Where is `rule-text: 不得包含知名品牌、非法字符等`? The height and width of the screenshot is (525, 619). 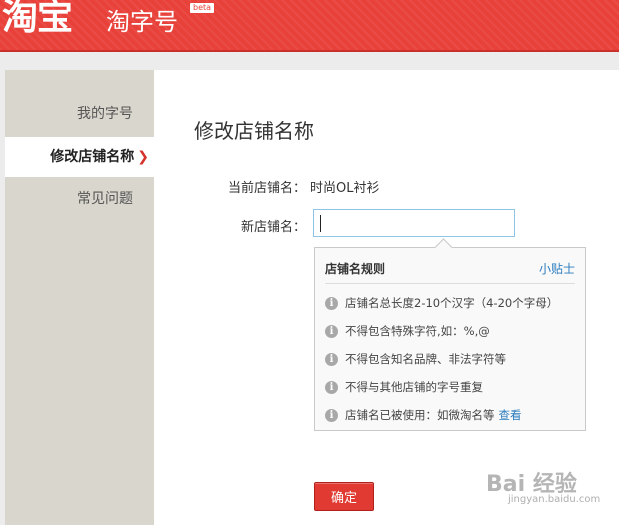
rule-text: 不得包含知名品牌、非法字符等 is located at coordinates (425, 359).